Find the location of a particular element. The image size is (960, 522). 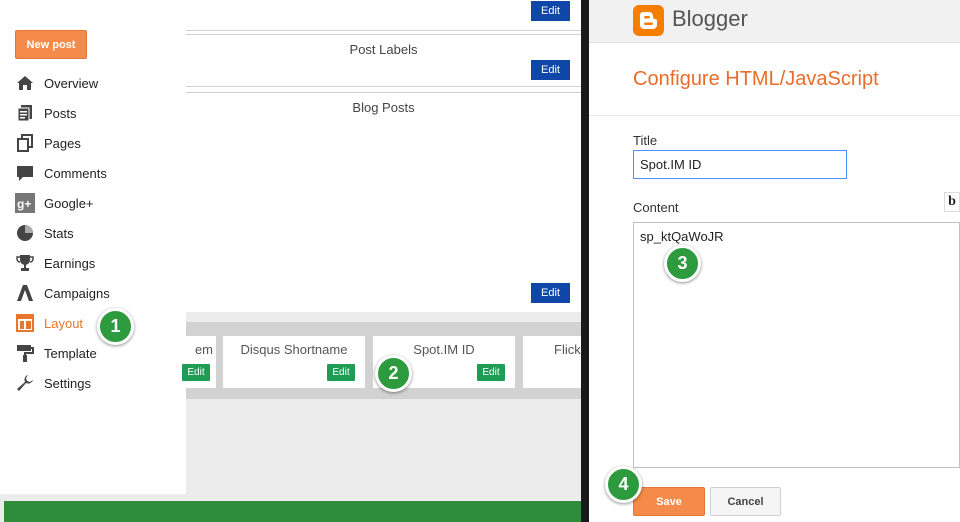

gadget-card-flickr: Flick is located at coordinates (552, 362).